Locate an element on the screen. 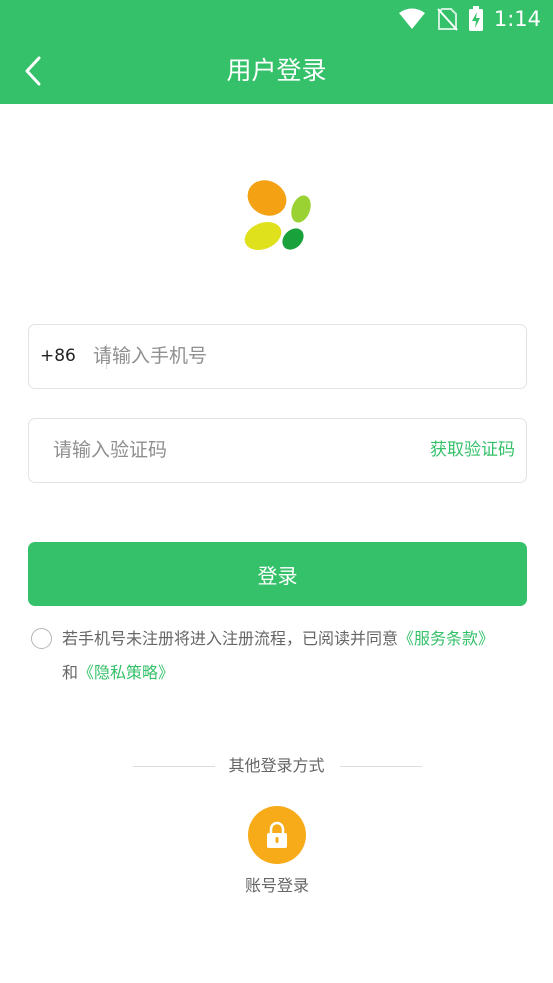  chevron-left-icon is located at coordinates (33, 71).